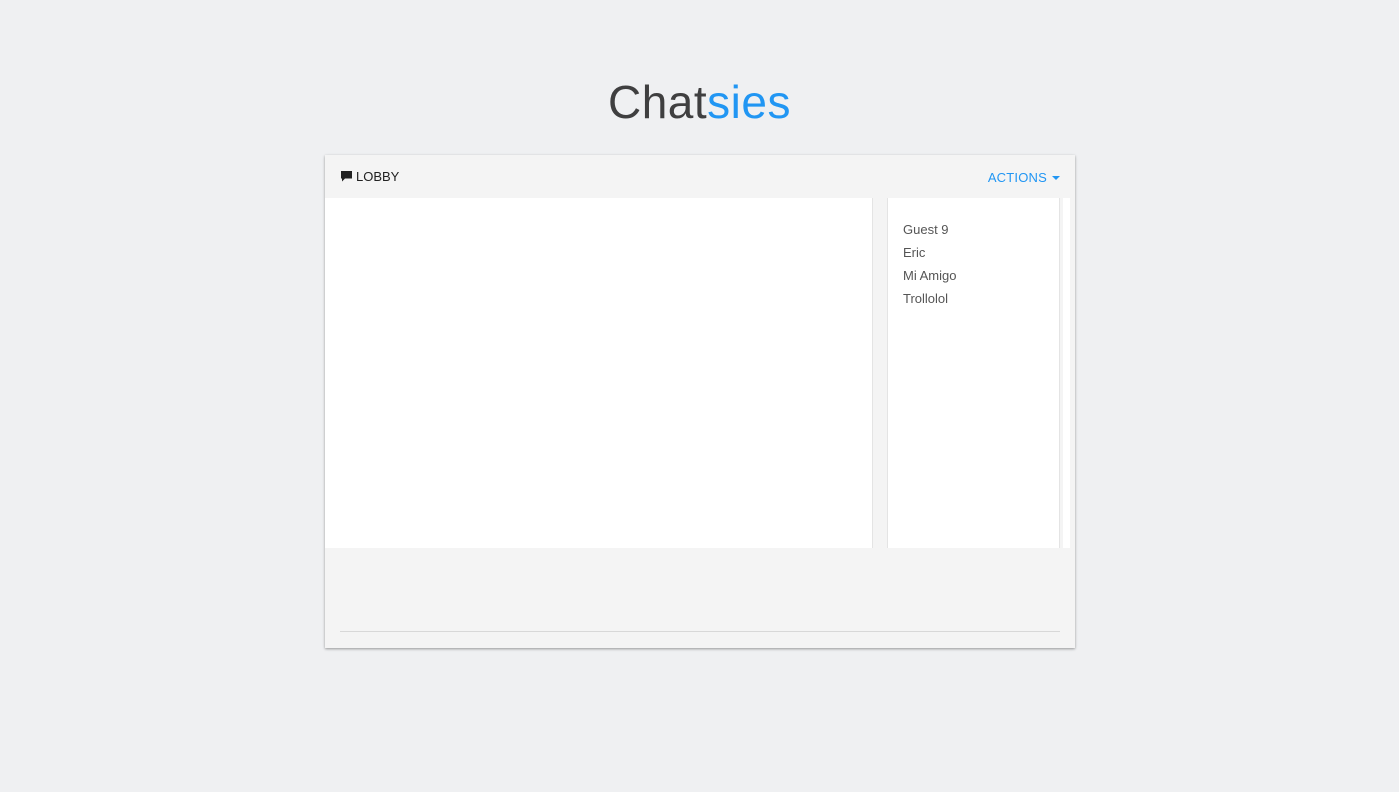 This screenshot has width=1399, height=792. Describe the element at coordinates (981, 275) in the screenshot. I see `user-list-item: Mi Amigo` at that location.